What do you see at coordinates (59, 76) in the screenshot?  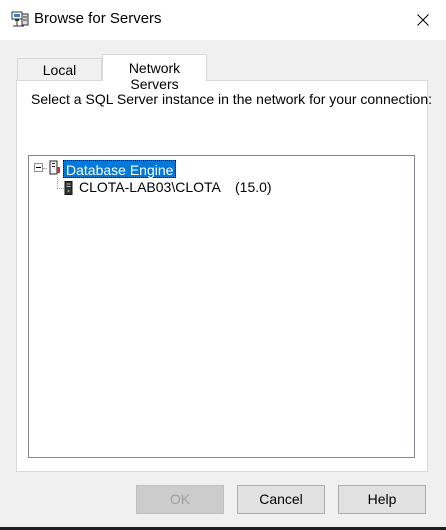 I see `tab-local-servers: Local Servers` at bounding box center [59, 76].